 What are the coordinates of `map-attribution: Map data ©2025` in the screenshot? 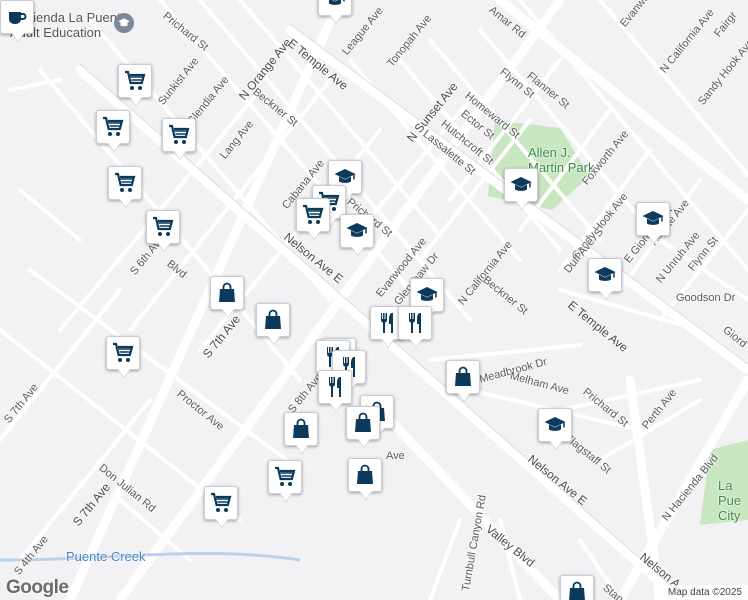 It's located at (704, 592).